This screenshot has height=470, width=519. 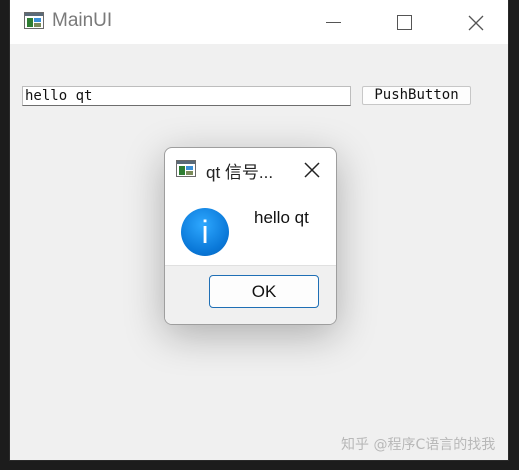 I want to click on watermark: 知乎 @程序C语言的找我, so click(x=418, y=445).